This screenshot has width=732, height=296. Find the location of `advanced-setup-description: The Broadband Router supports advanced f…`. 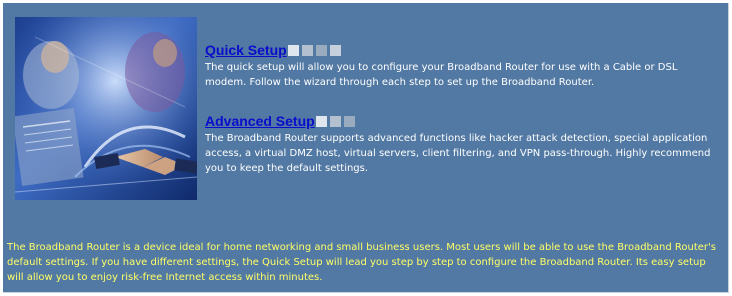

advanced-setup-description: The Broadband Router supports advanced f… is located at coordinates (458, 153).